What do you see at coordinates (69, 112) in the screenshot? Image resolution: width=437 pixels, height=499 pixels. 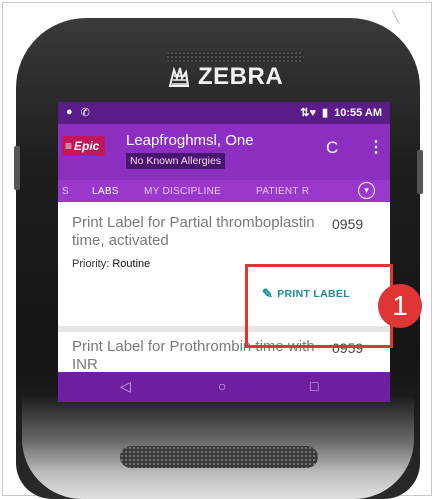 I see `app-notification-icon: ●` at bounding box center [69, 112].